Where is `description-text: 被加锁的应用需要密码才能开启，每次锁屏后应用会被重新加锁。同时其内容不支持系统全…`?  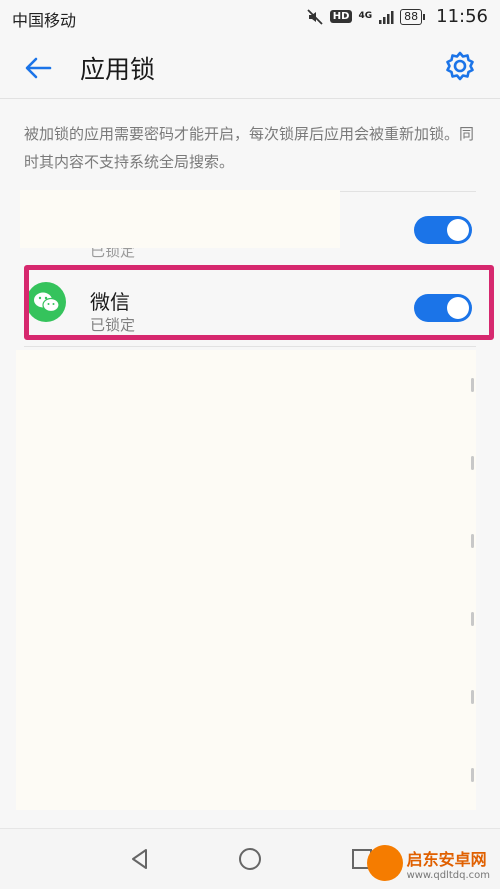 description-text: 被加锁的应用需要密码才能开启，每次锁屏后应用会被重新加锁。同时其内容不支持系统全… is located at coordinates (249, 148).